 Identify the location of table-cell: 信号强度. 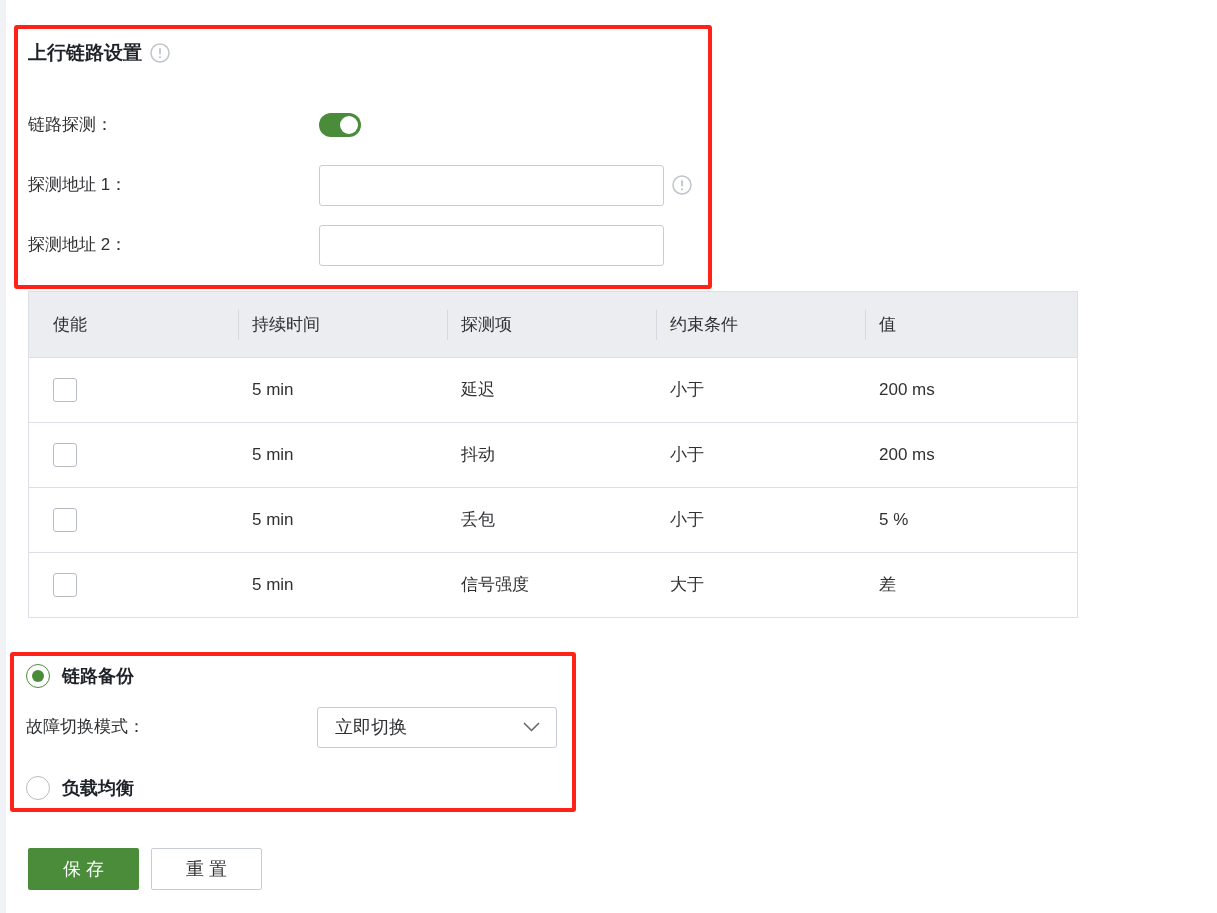
(495, 585).